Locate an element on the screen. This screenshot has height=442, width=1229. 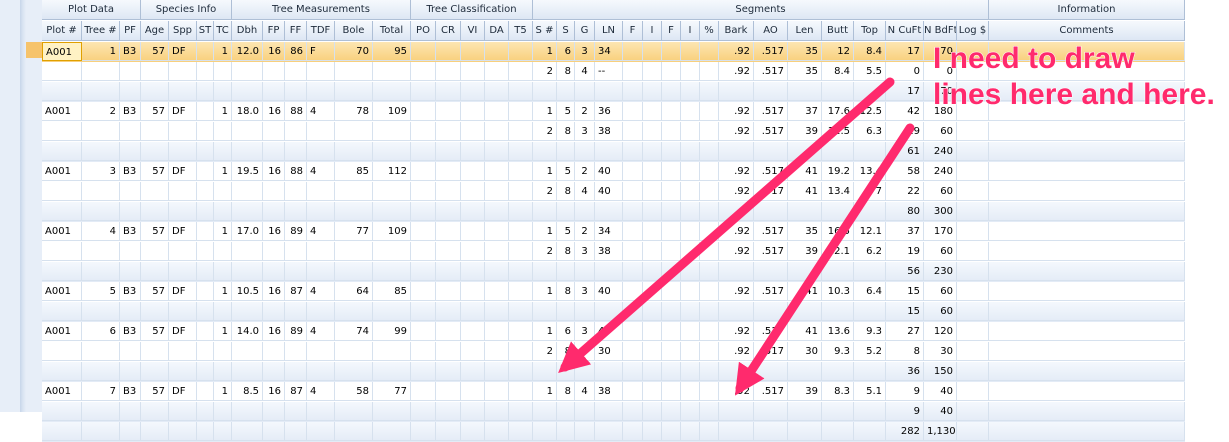
table-cell: B3 is located at coordinates (130, 231).